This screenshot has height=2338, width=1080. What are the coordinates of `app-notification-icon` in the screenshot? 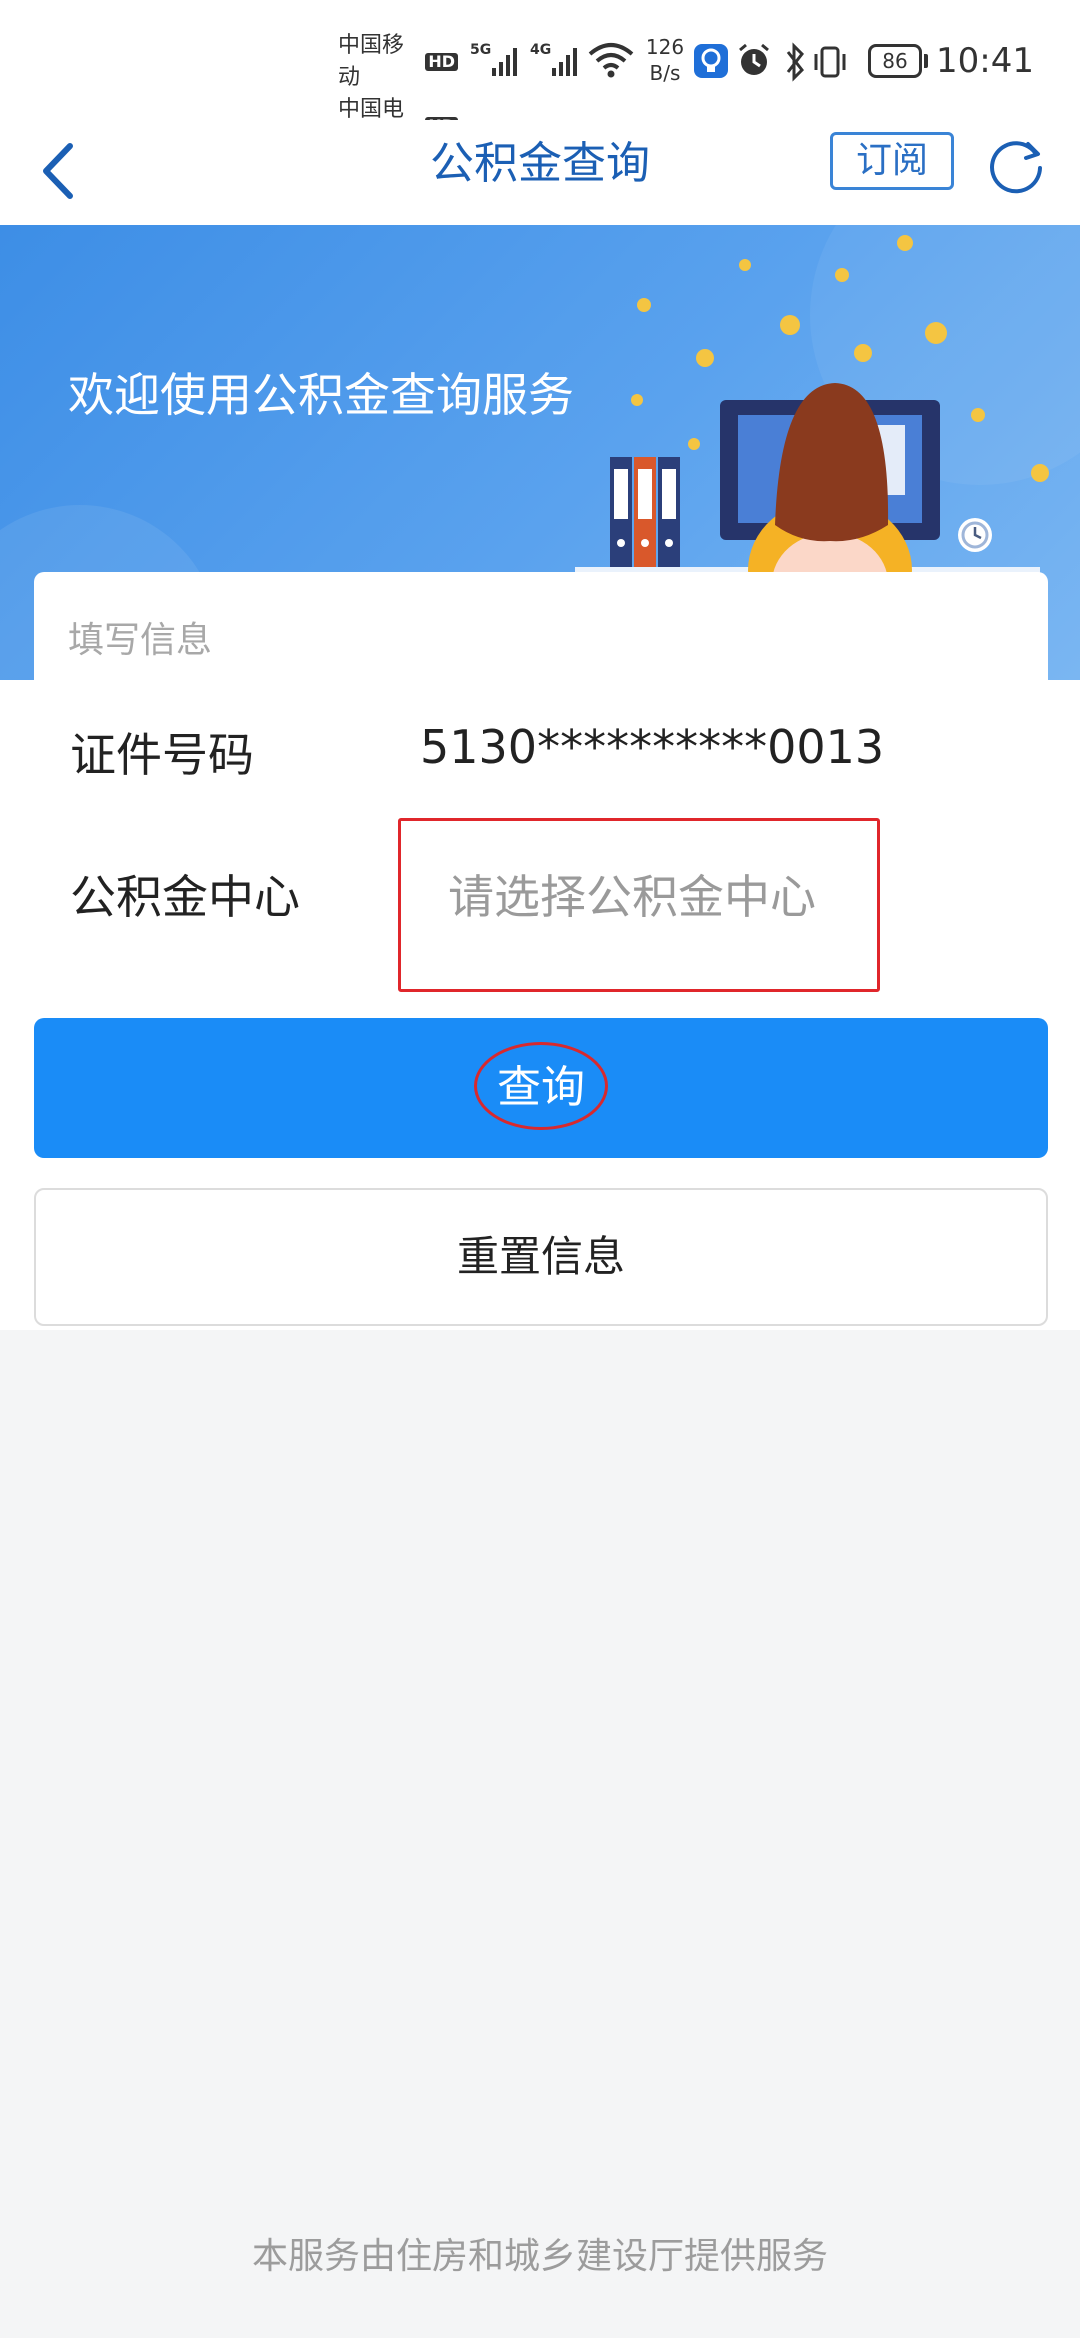 It's located at (711, 61).